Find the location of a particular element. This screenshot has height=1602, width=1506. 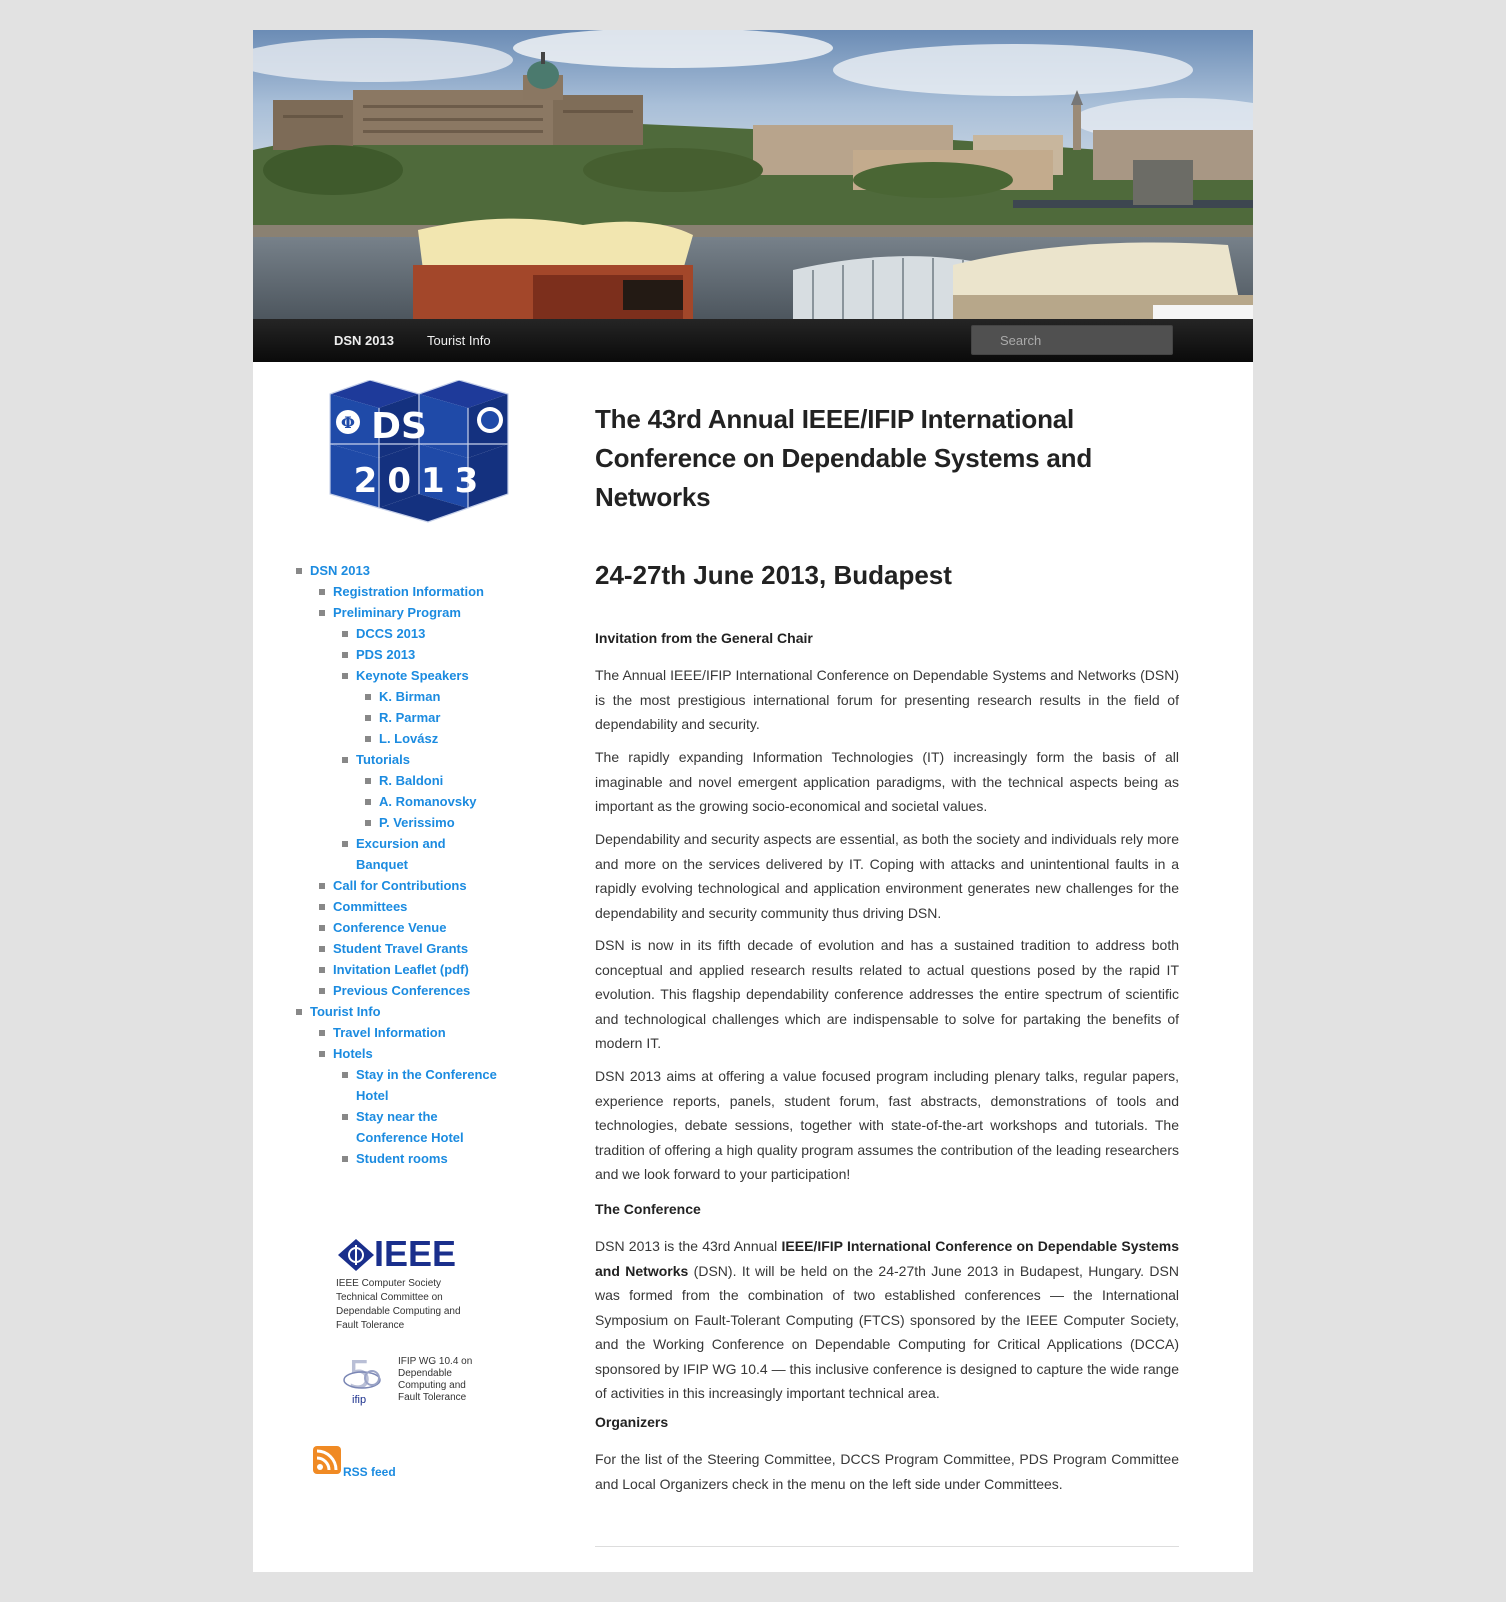

conference-heading: The Conference is located at coordinates (648, 1209).